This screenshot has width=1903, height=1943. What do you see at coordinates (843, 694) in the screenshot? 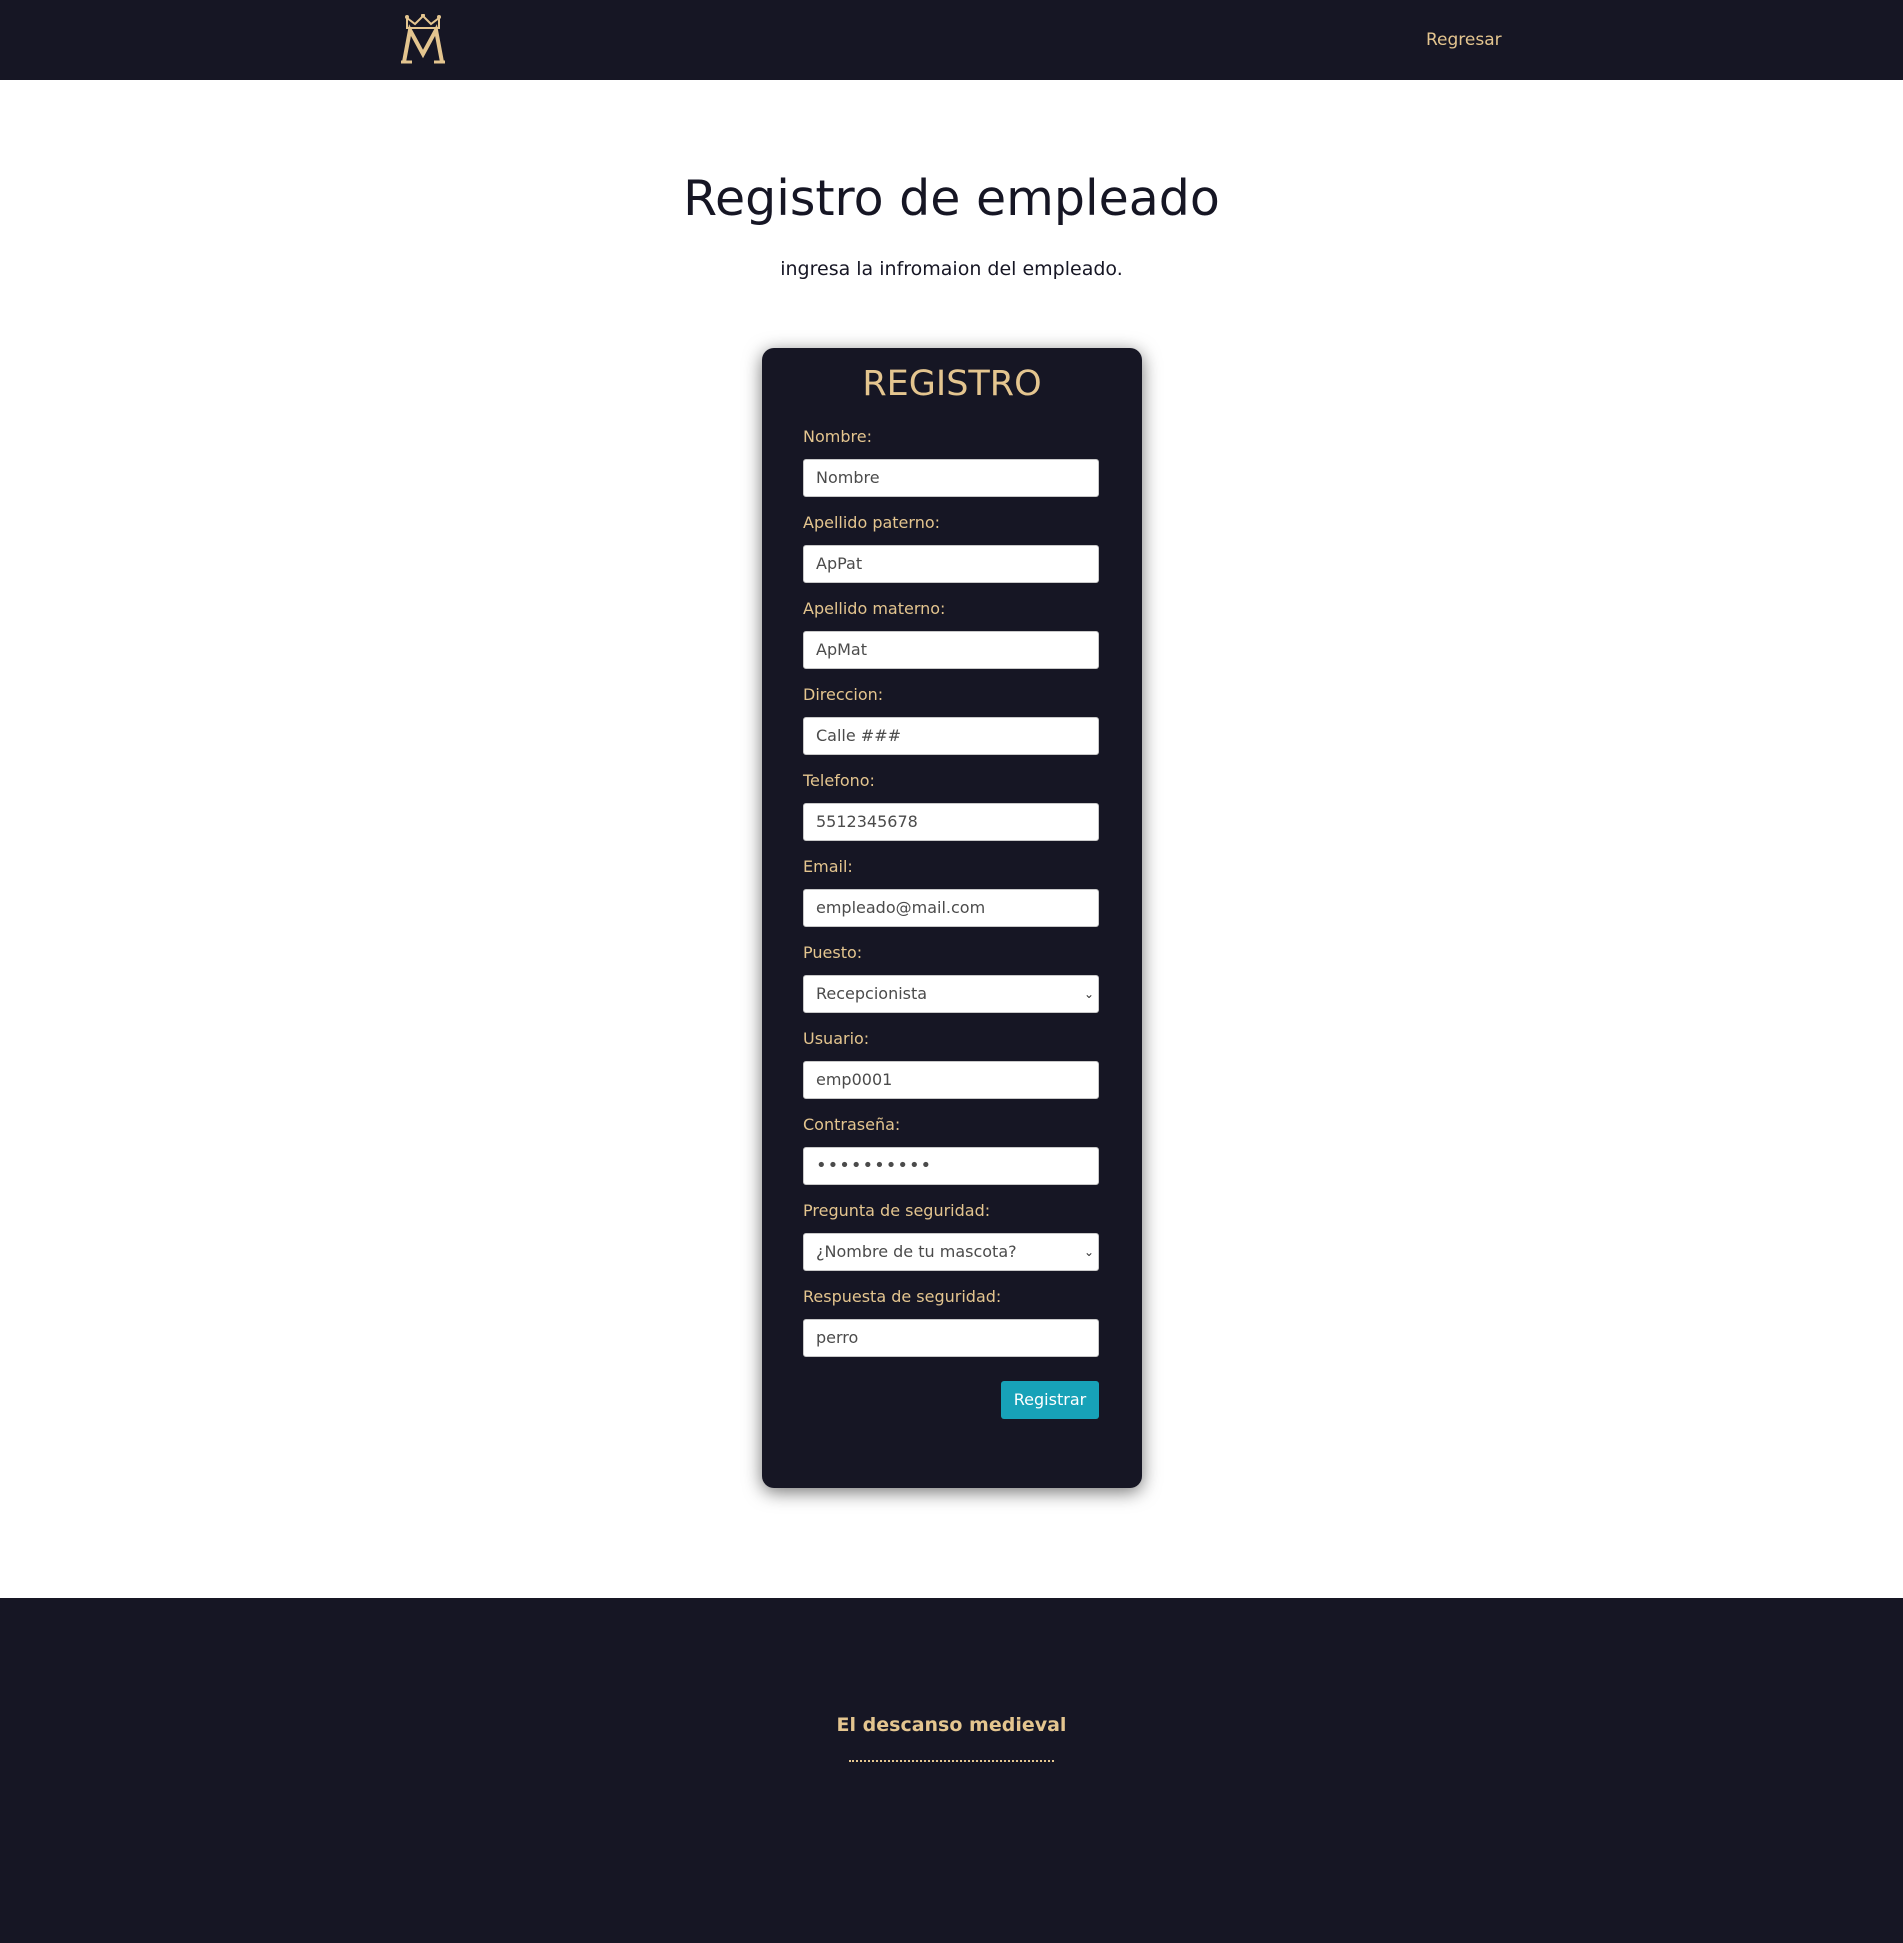
I see `direccion-label: Direccion:` at bounding box center [843, 694].